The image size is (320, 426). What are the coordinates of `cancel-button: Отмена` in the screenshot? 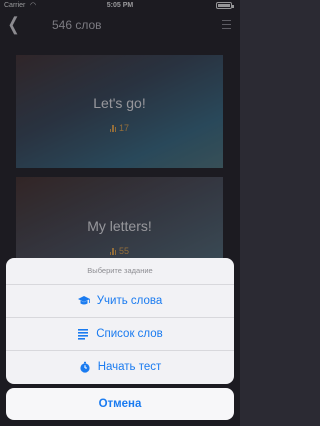 It's located at (120, 404).